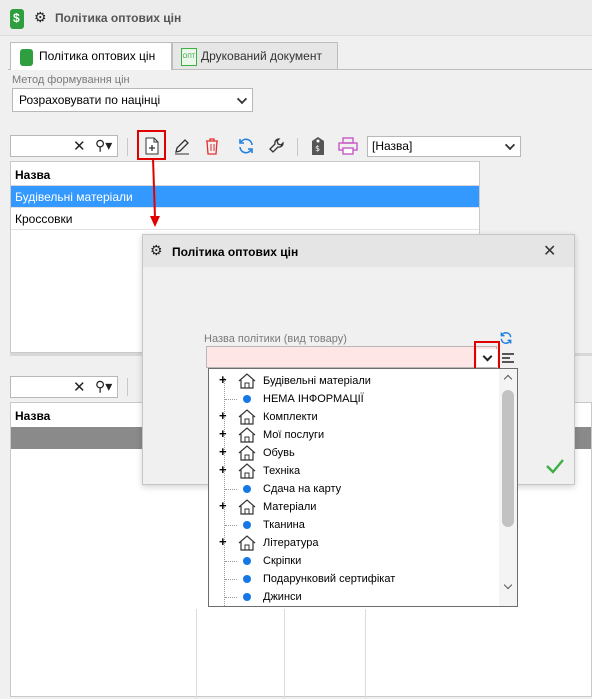  Describe the element at coordinates (444, 146) in the screenshot. I see `view-select: [Назва]` at that location.